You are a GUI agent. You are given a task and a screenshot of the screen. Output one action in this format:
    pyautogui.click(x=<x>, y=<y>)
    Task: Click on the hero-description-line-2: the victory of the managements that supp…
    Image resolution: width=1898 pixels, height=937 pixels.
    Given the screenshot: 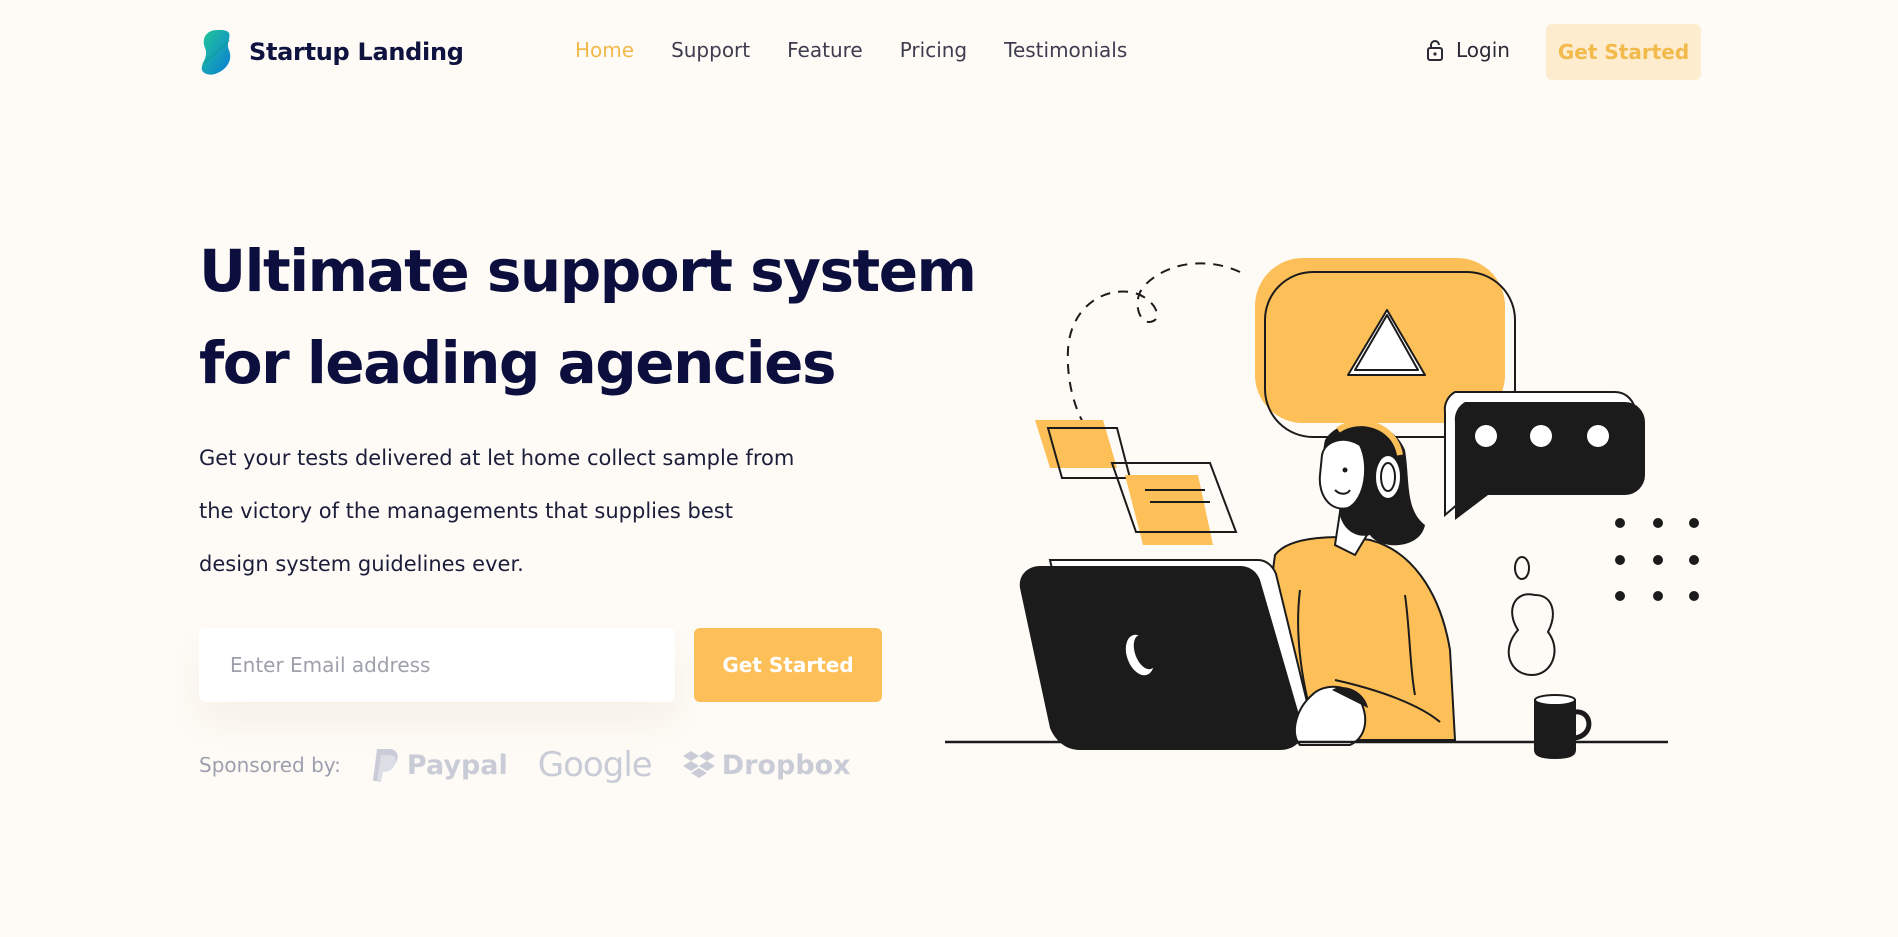 What is the action you would take?
    pyautogui.click(x=466, y=511)
    